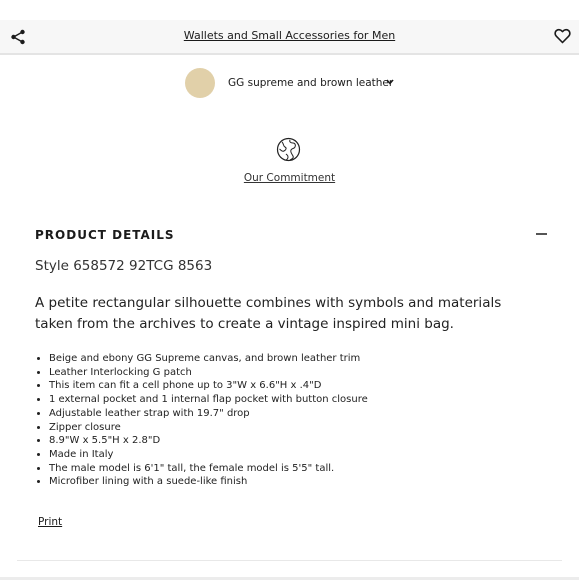 This screenshot has width=579, height=580. What do you see at coordinates (288, 149) in the screenshot?
I see `globe-icon` at bounding box center [288, 149].